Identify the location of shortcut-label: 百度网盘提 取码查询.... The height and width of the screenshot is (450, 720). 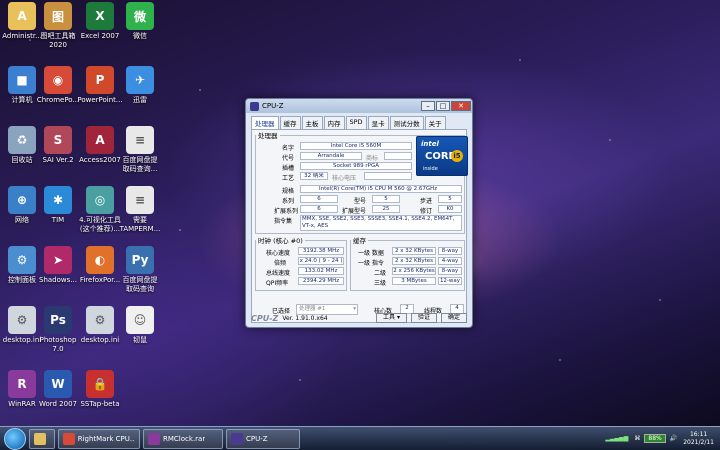
(140, 164).